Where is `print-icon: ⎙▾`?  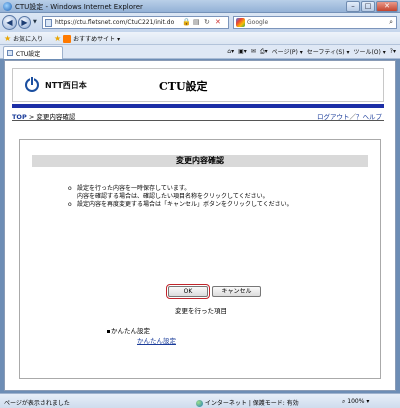 print-icon: ⎙▾ is located at coordinates (264, 52).